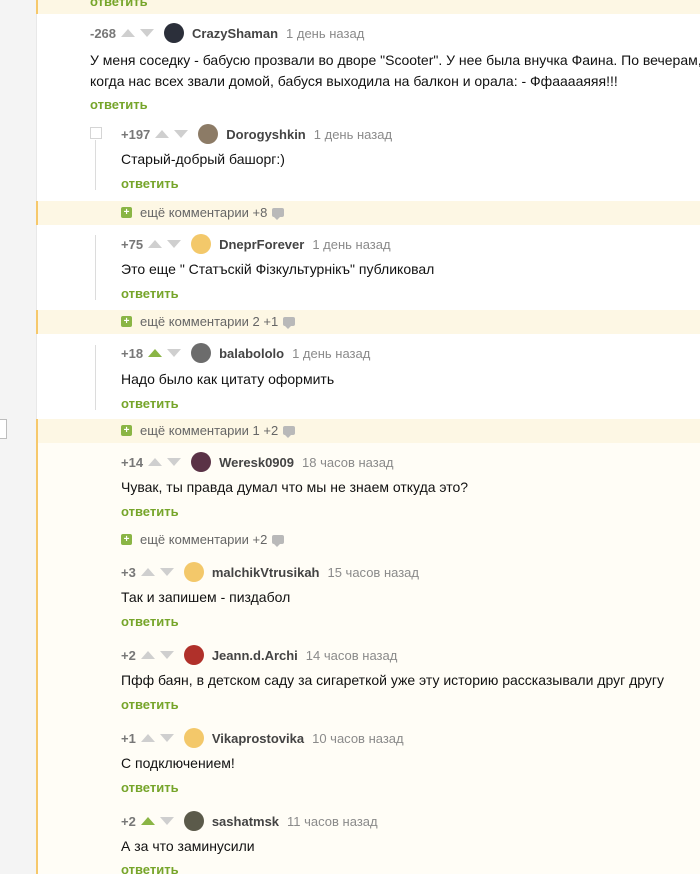 This screenshot has height=877, width=700. Describe the element at coordinates (358, 738) in the screenshot. I see `timestamp: 10 часов назад` at that location.